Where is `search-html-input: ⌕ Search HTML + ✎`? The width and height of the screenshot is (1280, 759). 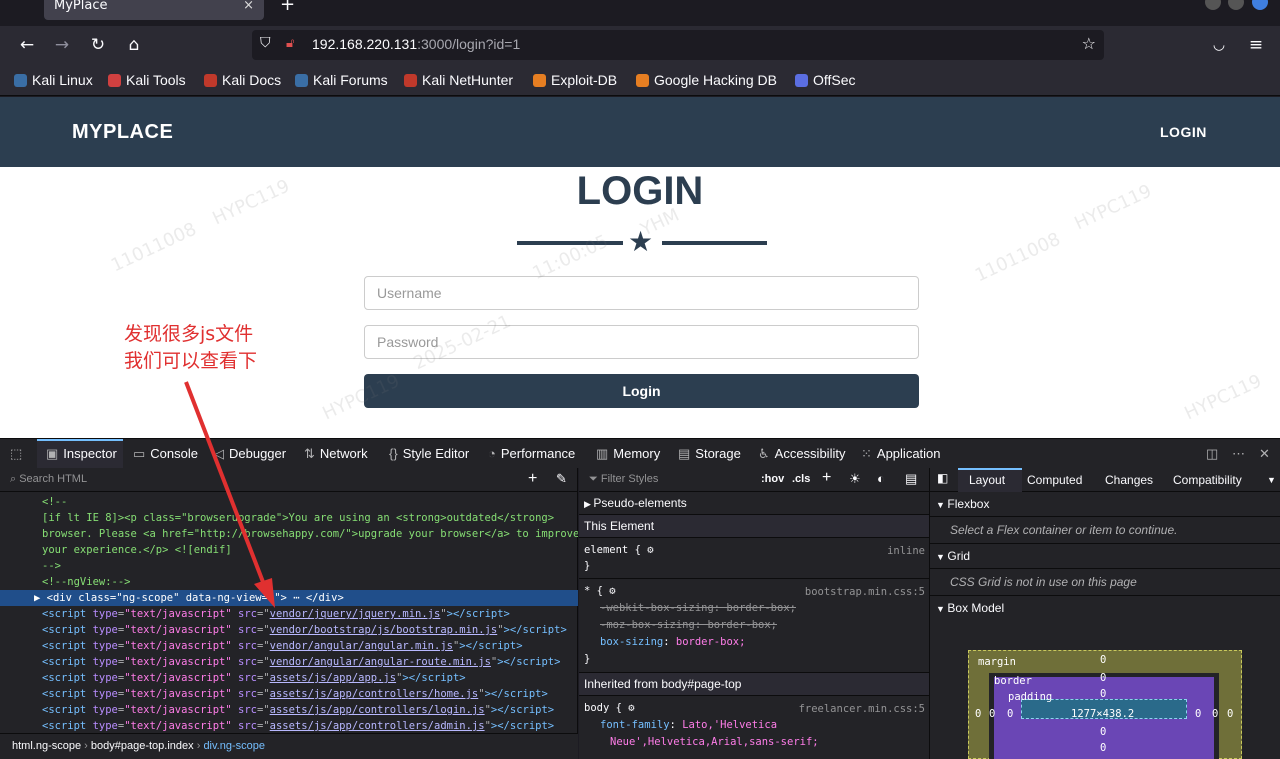 search-html-input: ⌕ Search HTML + ✎ is located at coordinates (288, 480).